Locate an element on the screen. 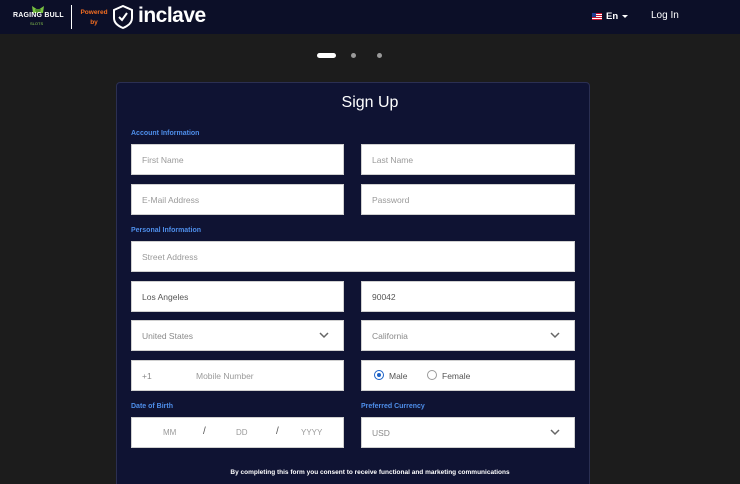 Image resolution: width=740 pixels, height=484 pixels. state-value: California is located at coordinates (390, 336).